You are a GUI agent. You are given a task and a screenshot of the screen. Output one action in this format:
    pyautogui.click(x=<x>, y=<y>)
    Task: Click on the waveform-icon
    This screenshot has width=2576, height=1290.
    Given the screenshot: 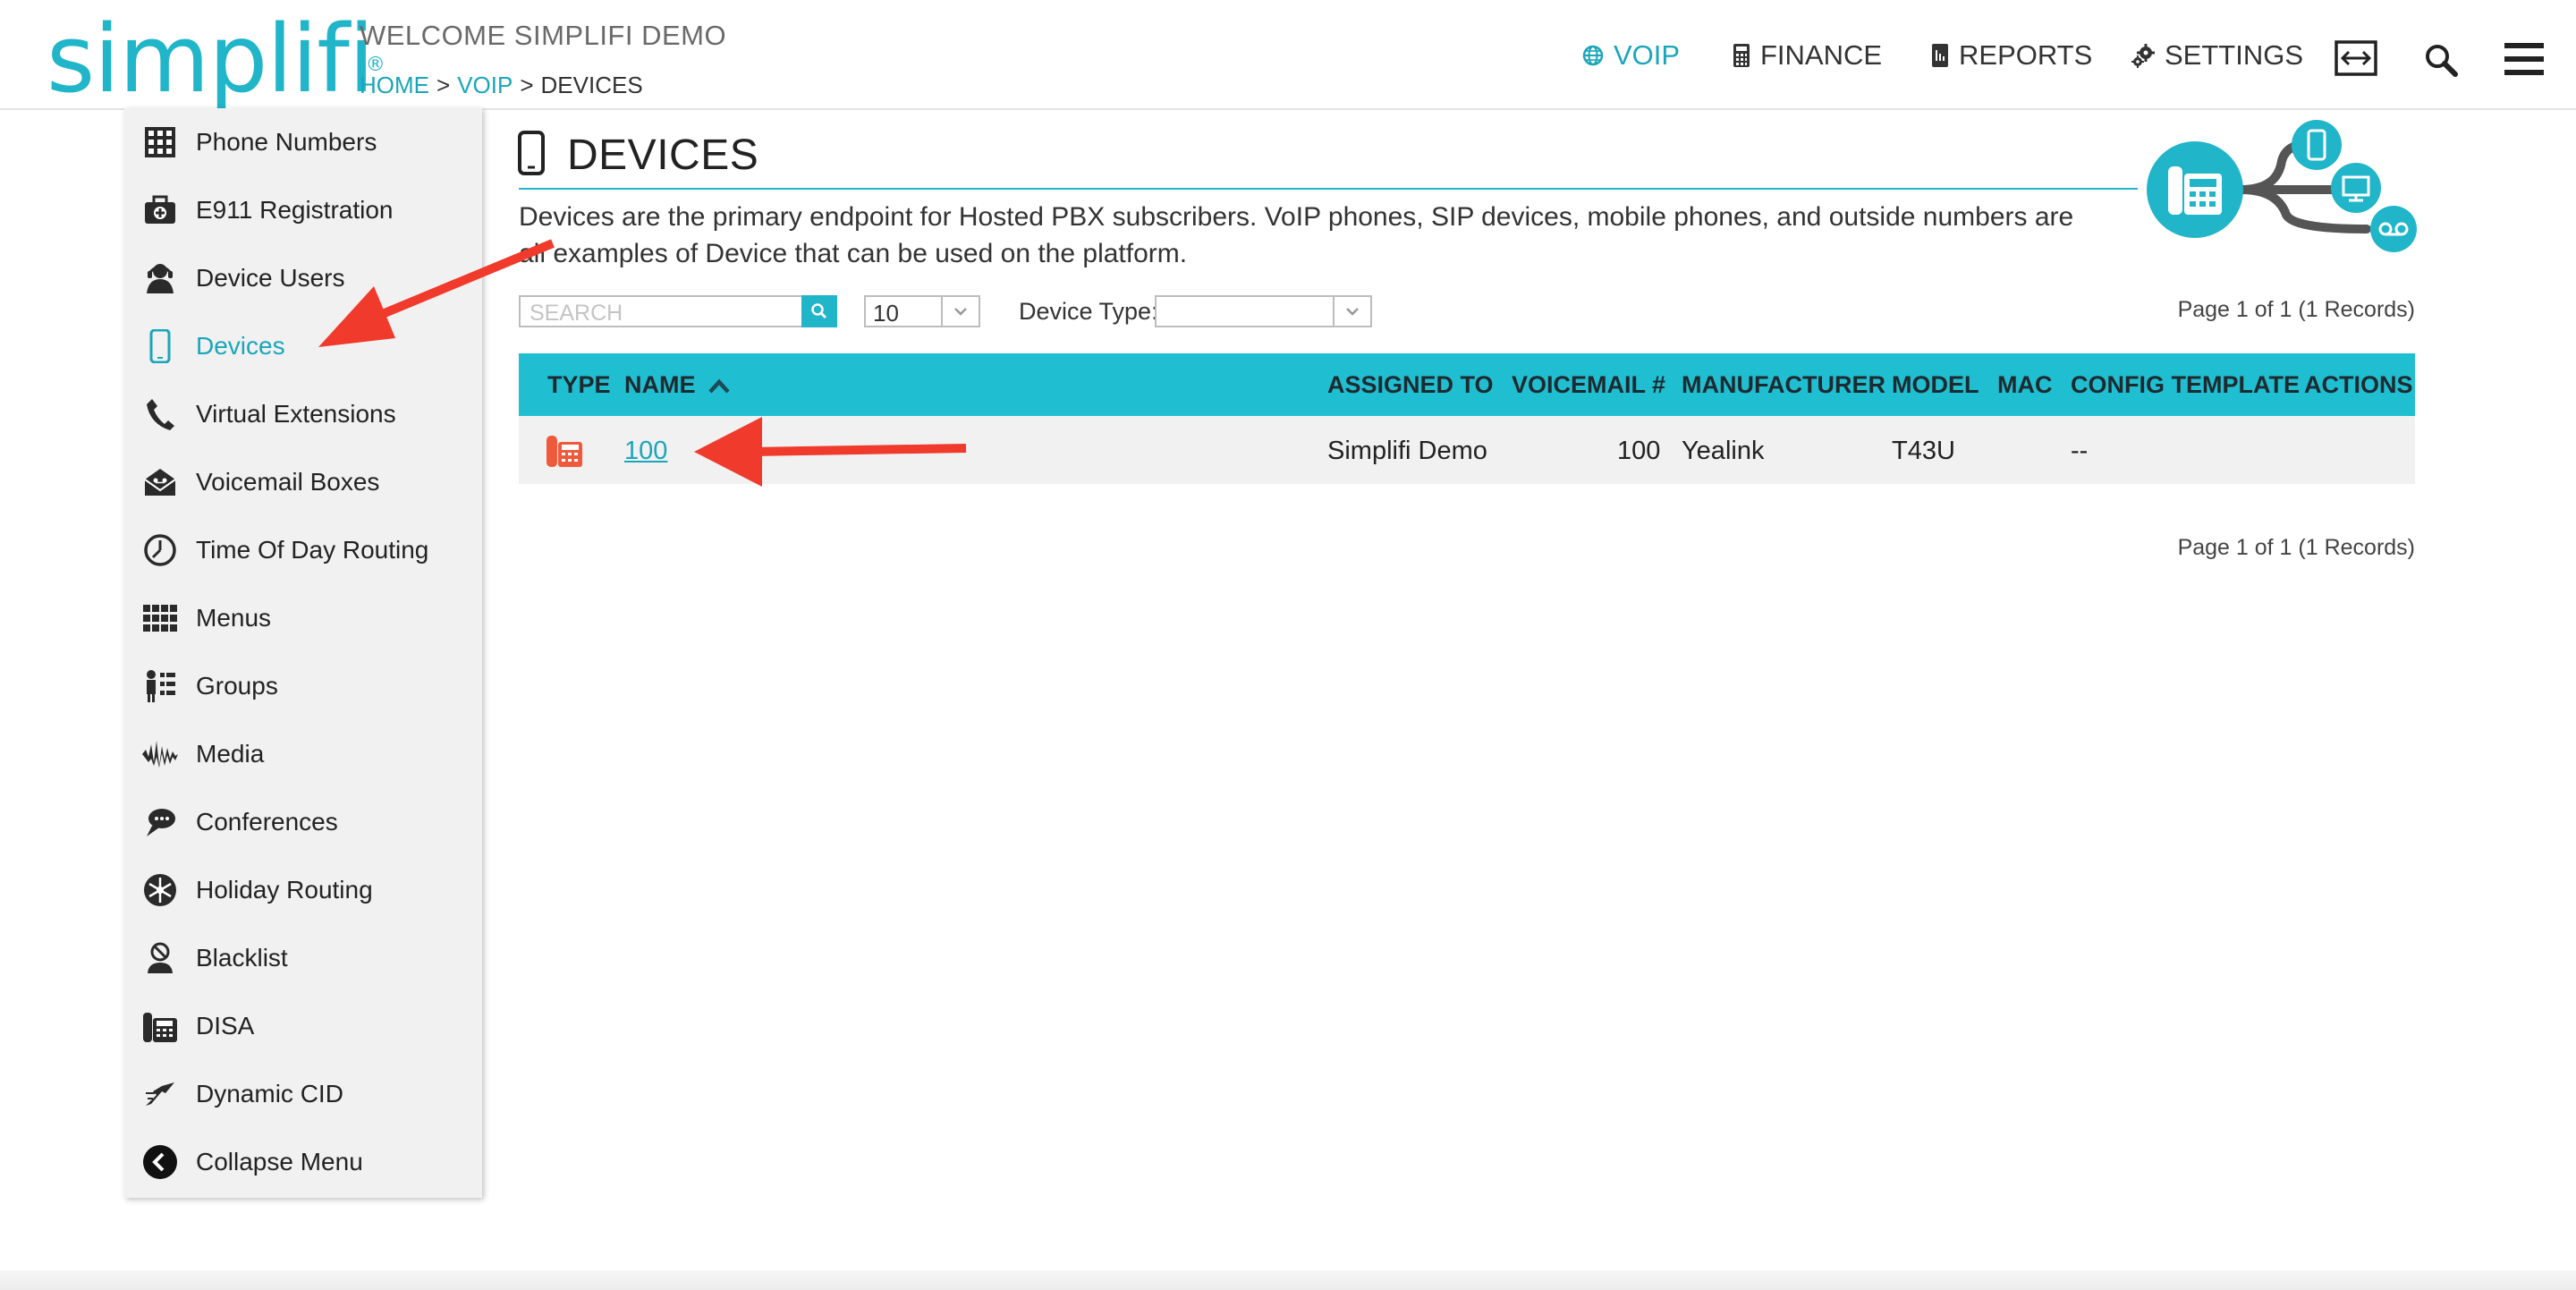 What is the action you would take?
    pyautogui.click(x=160, y=754)
    